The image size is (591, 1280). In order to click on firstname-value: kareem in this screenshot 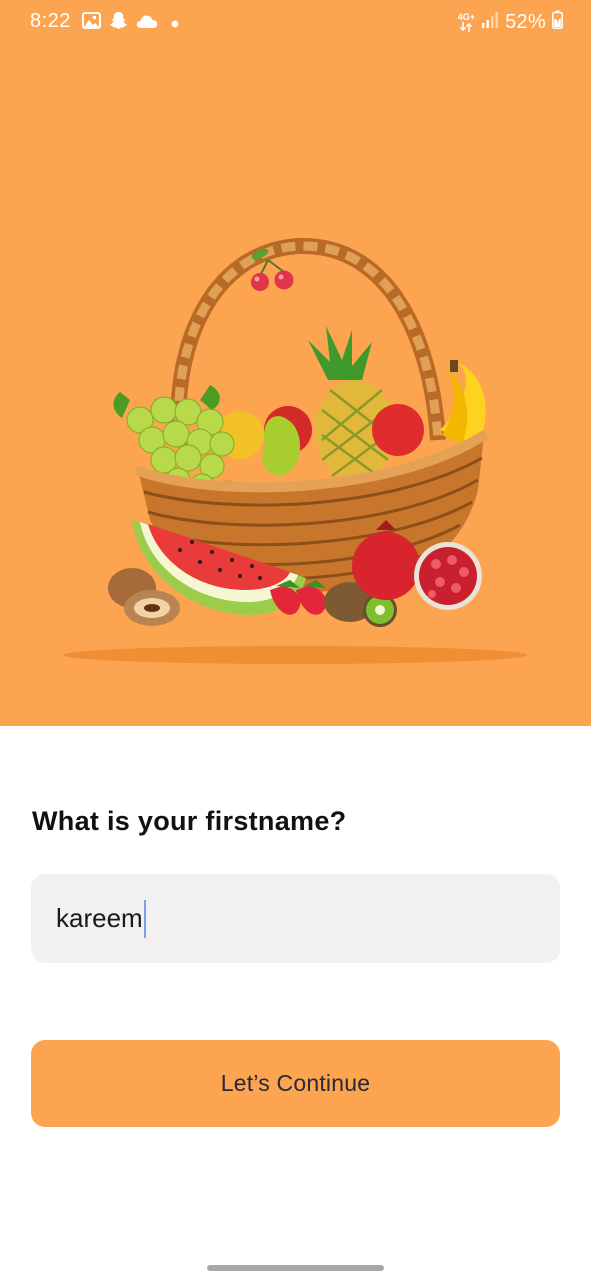, I will do `click(99, 918)`.